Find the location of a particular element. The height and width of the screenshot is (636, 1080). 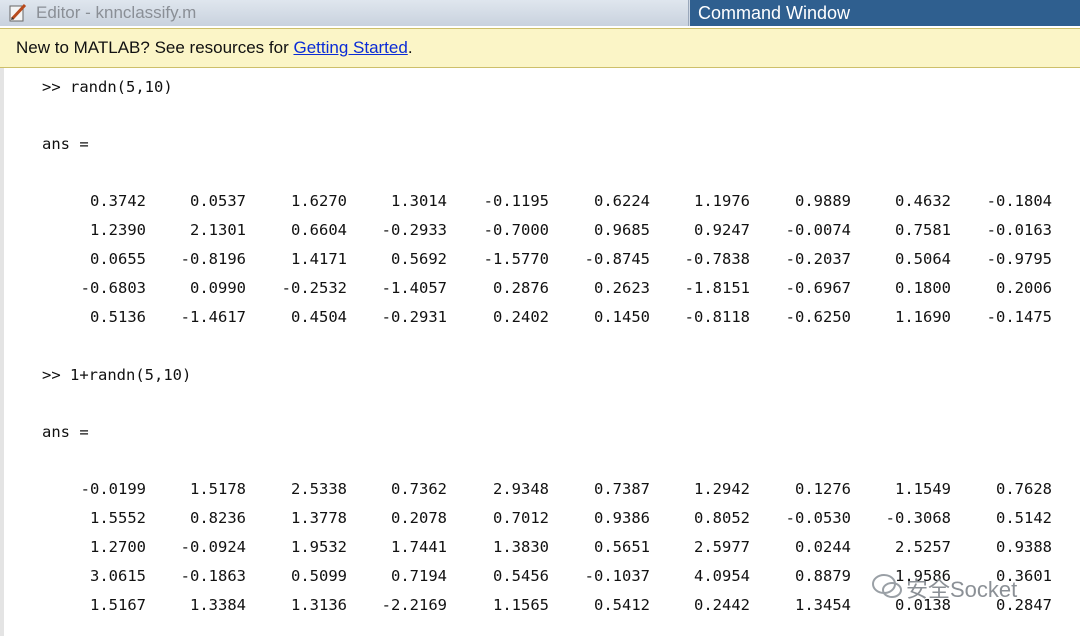

matrix-cell: 0.8879 is located at coordinates (823, 576).